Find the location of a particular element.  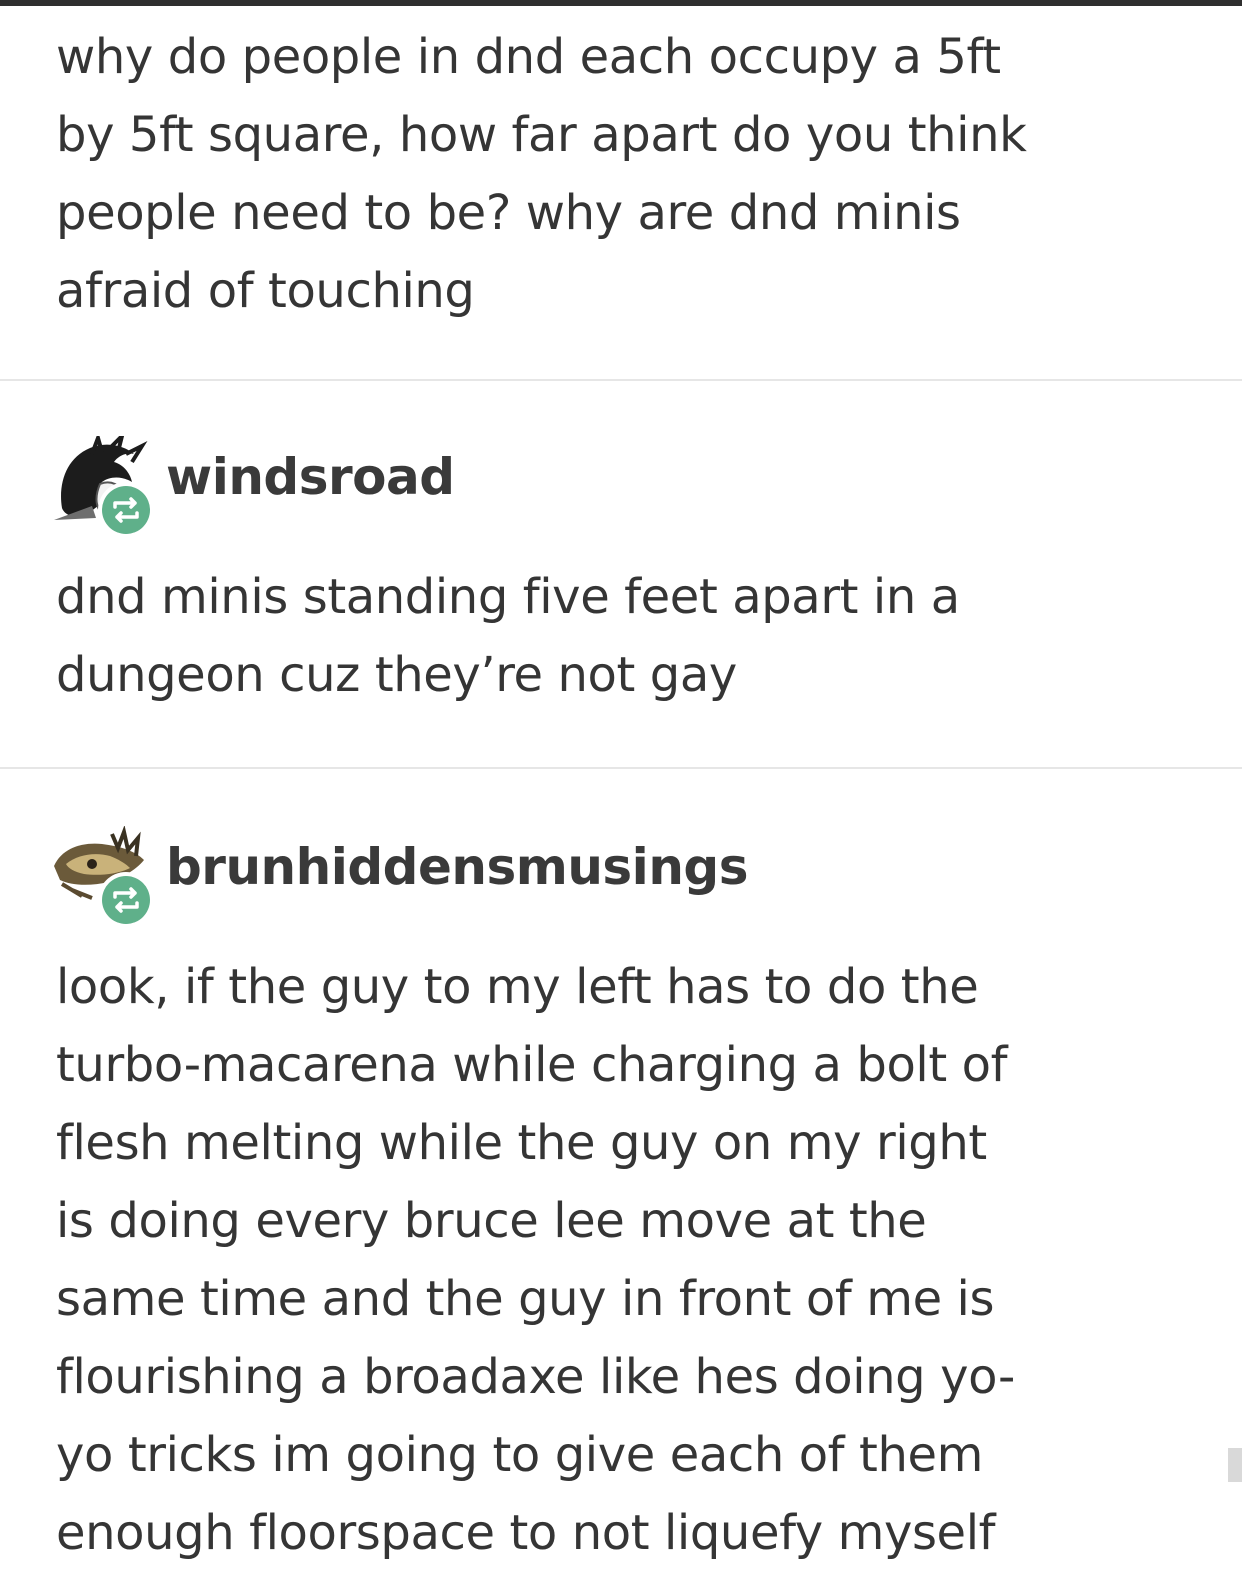

reblog-username: windsroad is located at coordinates (310, 477).